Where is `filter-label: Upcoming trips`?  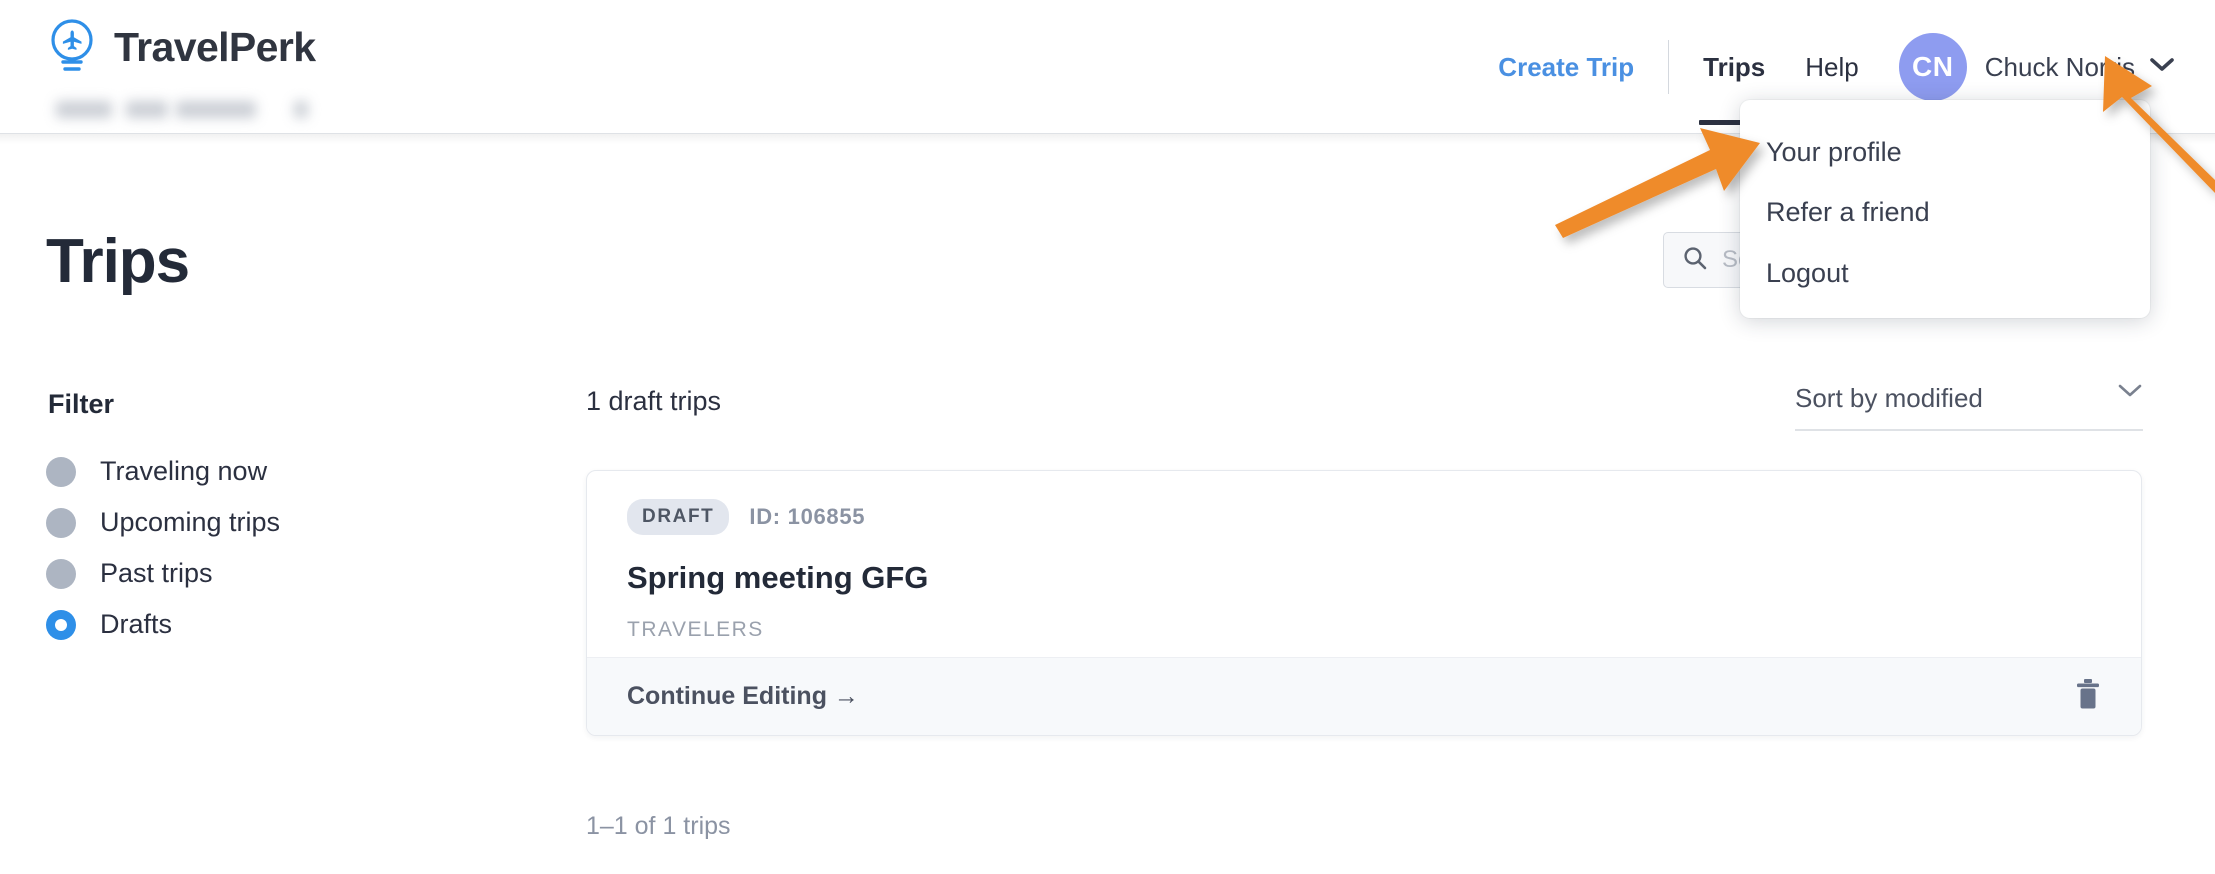 filter-label: Upcoming trips is located at coordinates (190, 522).